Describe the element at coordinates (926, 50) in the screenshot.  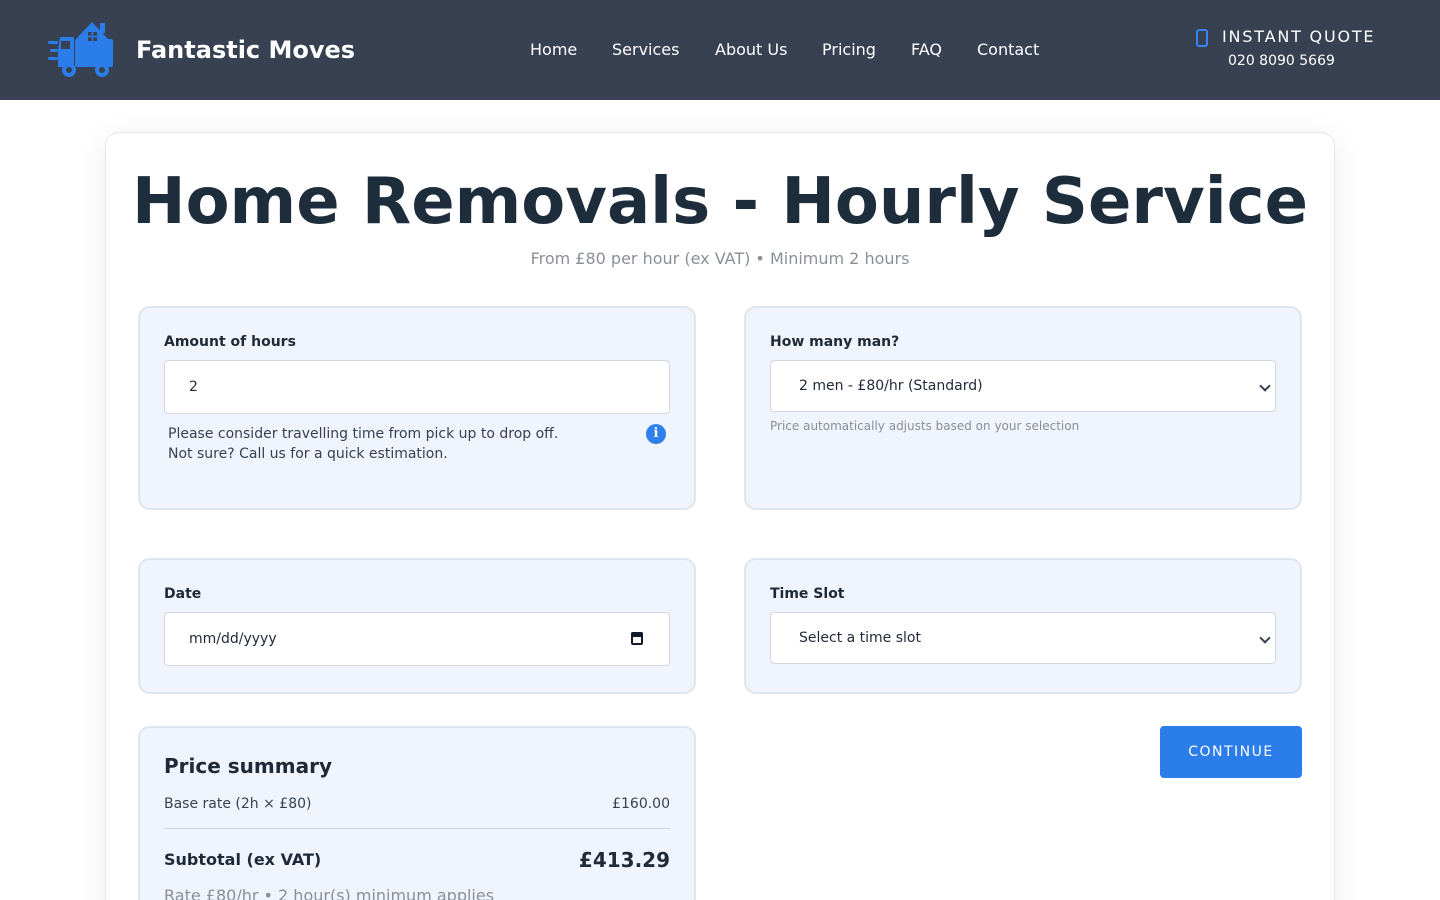
I see `nav-item-faq: FAQ` at that location.